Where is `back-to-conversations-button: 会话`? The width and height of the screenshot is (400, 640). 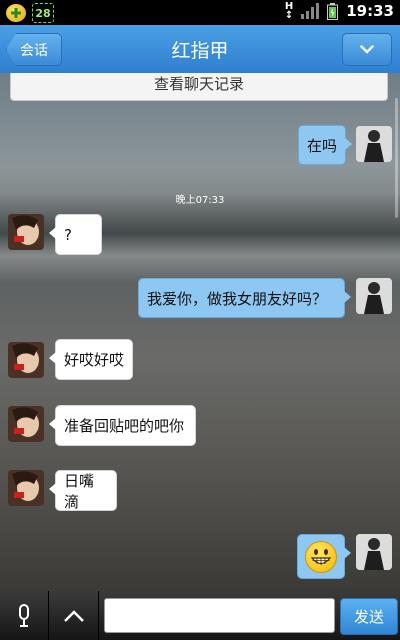 back-to-conversations-button: 会话 is located at coordinates (34, 49).